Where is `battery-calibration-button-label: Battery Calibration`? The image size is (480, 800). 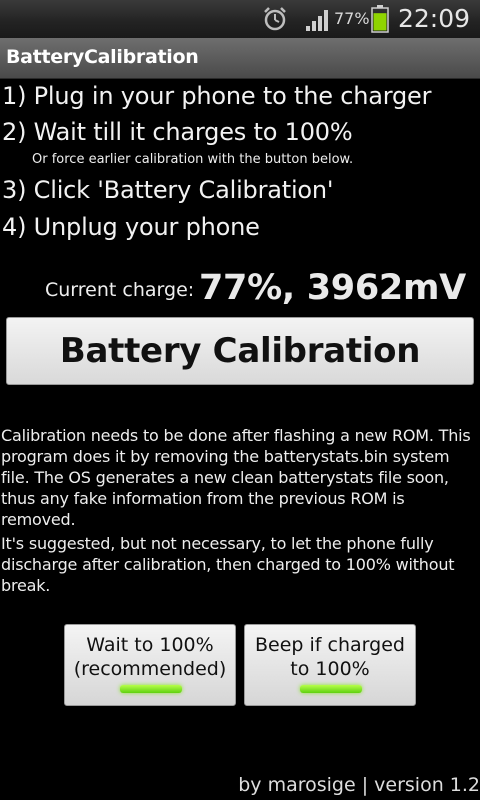
battery-calibration-button-label: Battery Calibration is located at coordinates (240, 351).